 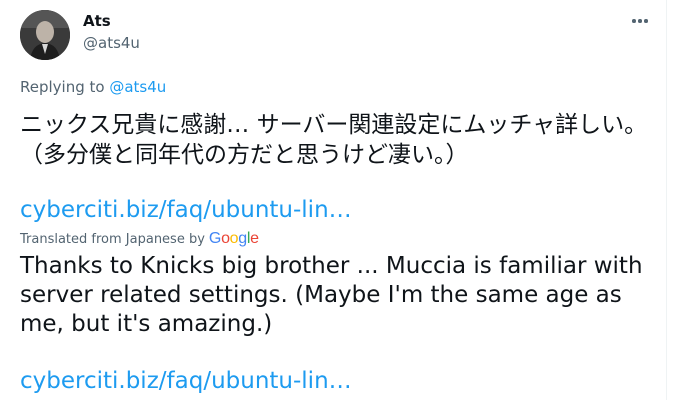 What do you see at coordinates (65, 87) in the screenshot?
I see `replying-to-label: Replying to` at bounding box center [65, 87].